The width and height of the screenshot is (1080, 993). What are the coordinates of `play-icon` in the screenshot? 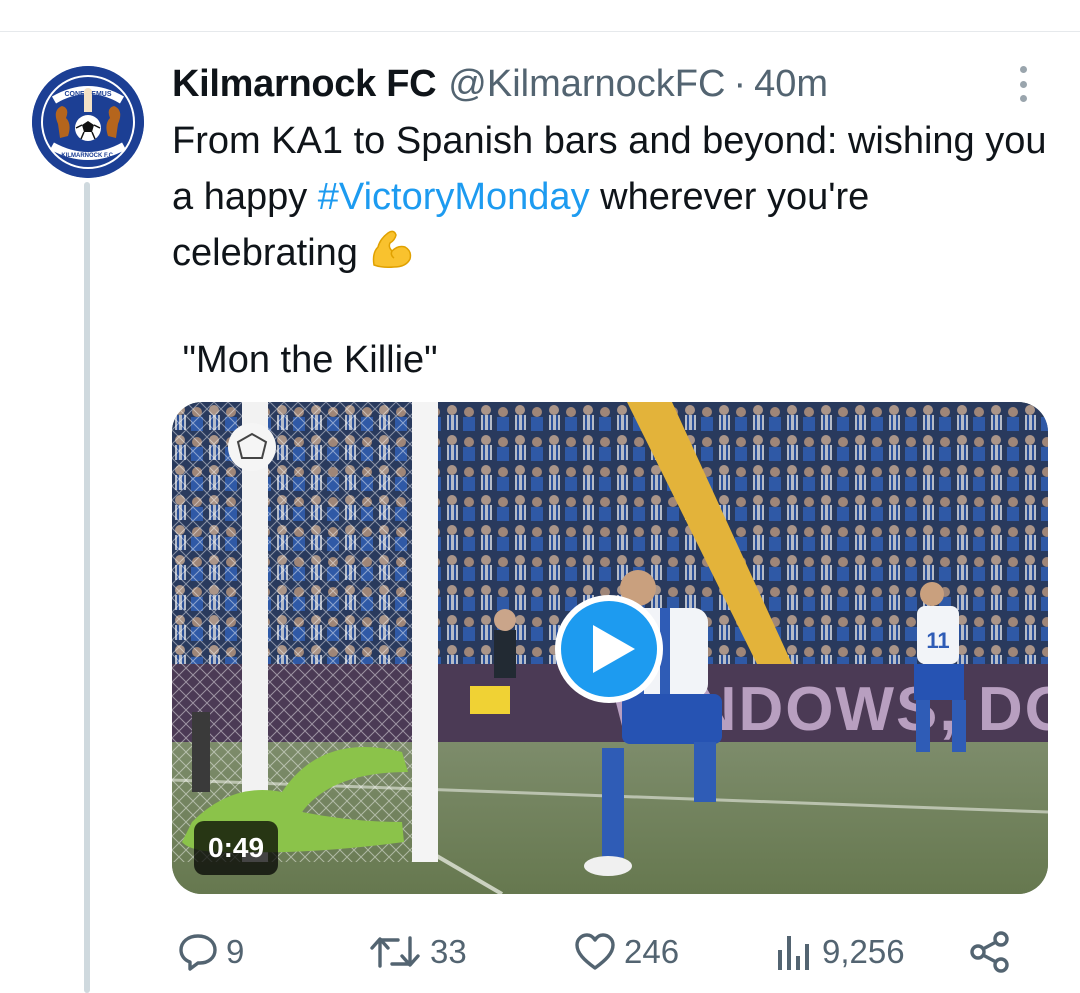 It's located at (614, 649).